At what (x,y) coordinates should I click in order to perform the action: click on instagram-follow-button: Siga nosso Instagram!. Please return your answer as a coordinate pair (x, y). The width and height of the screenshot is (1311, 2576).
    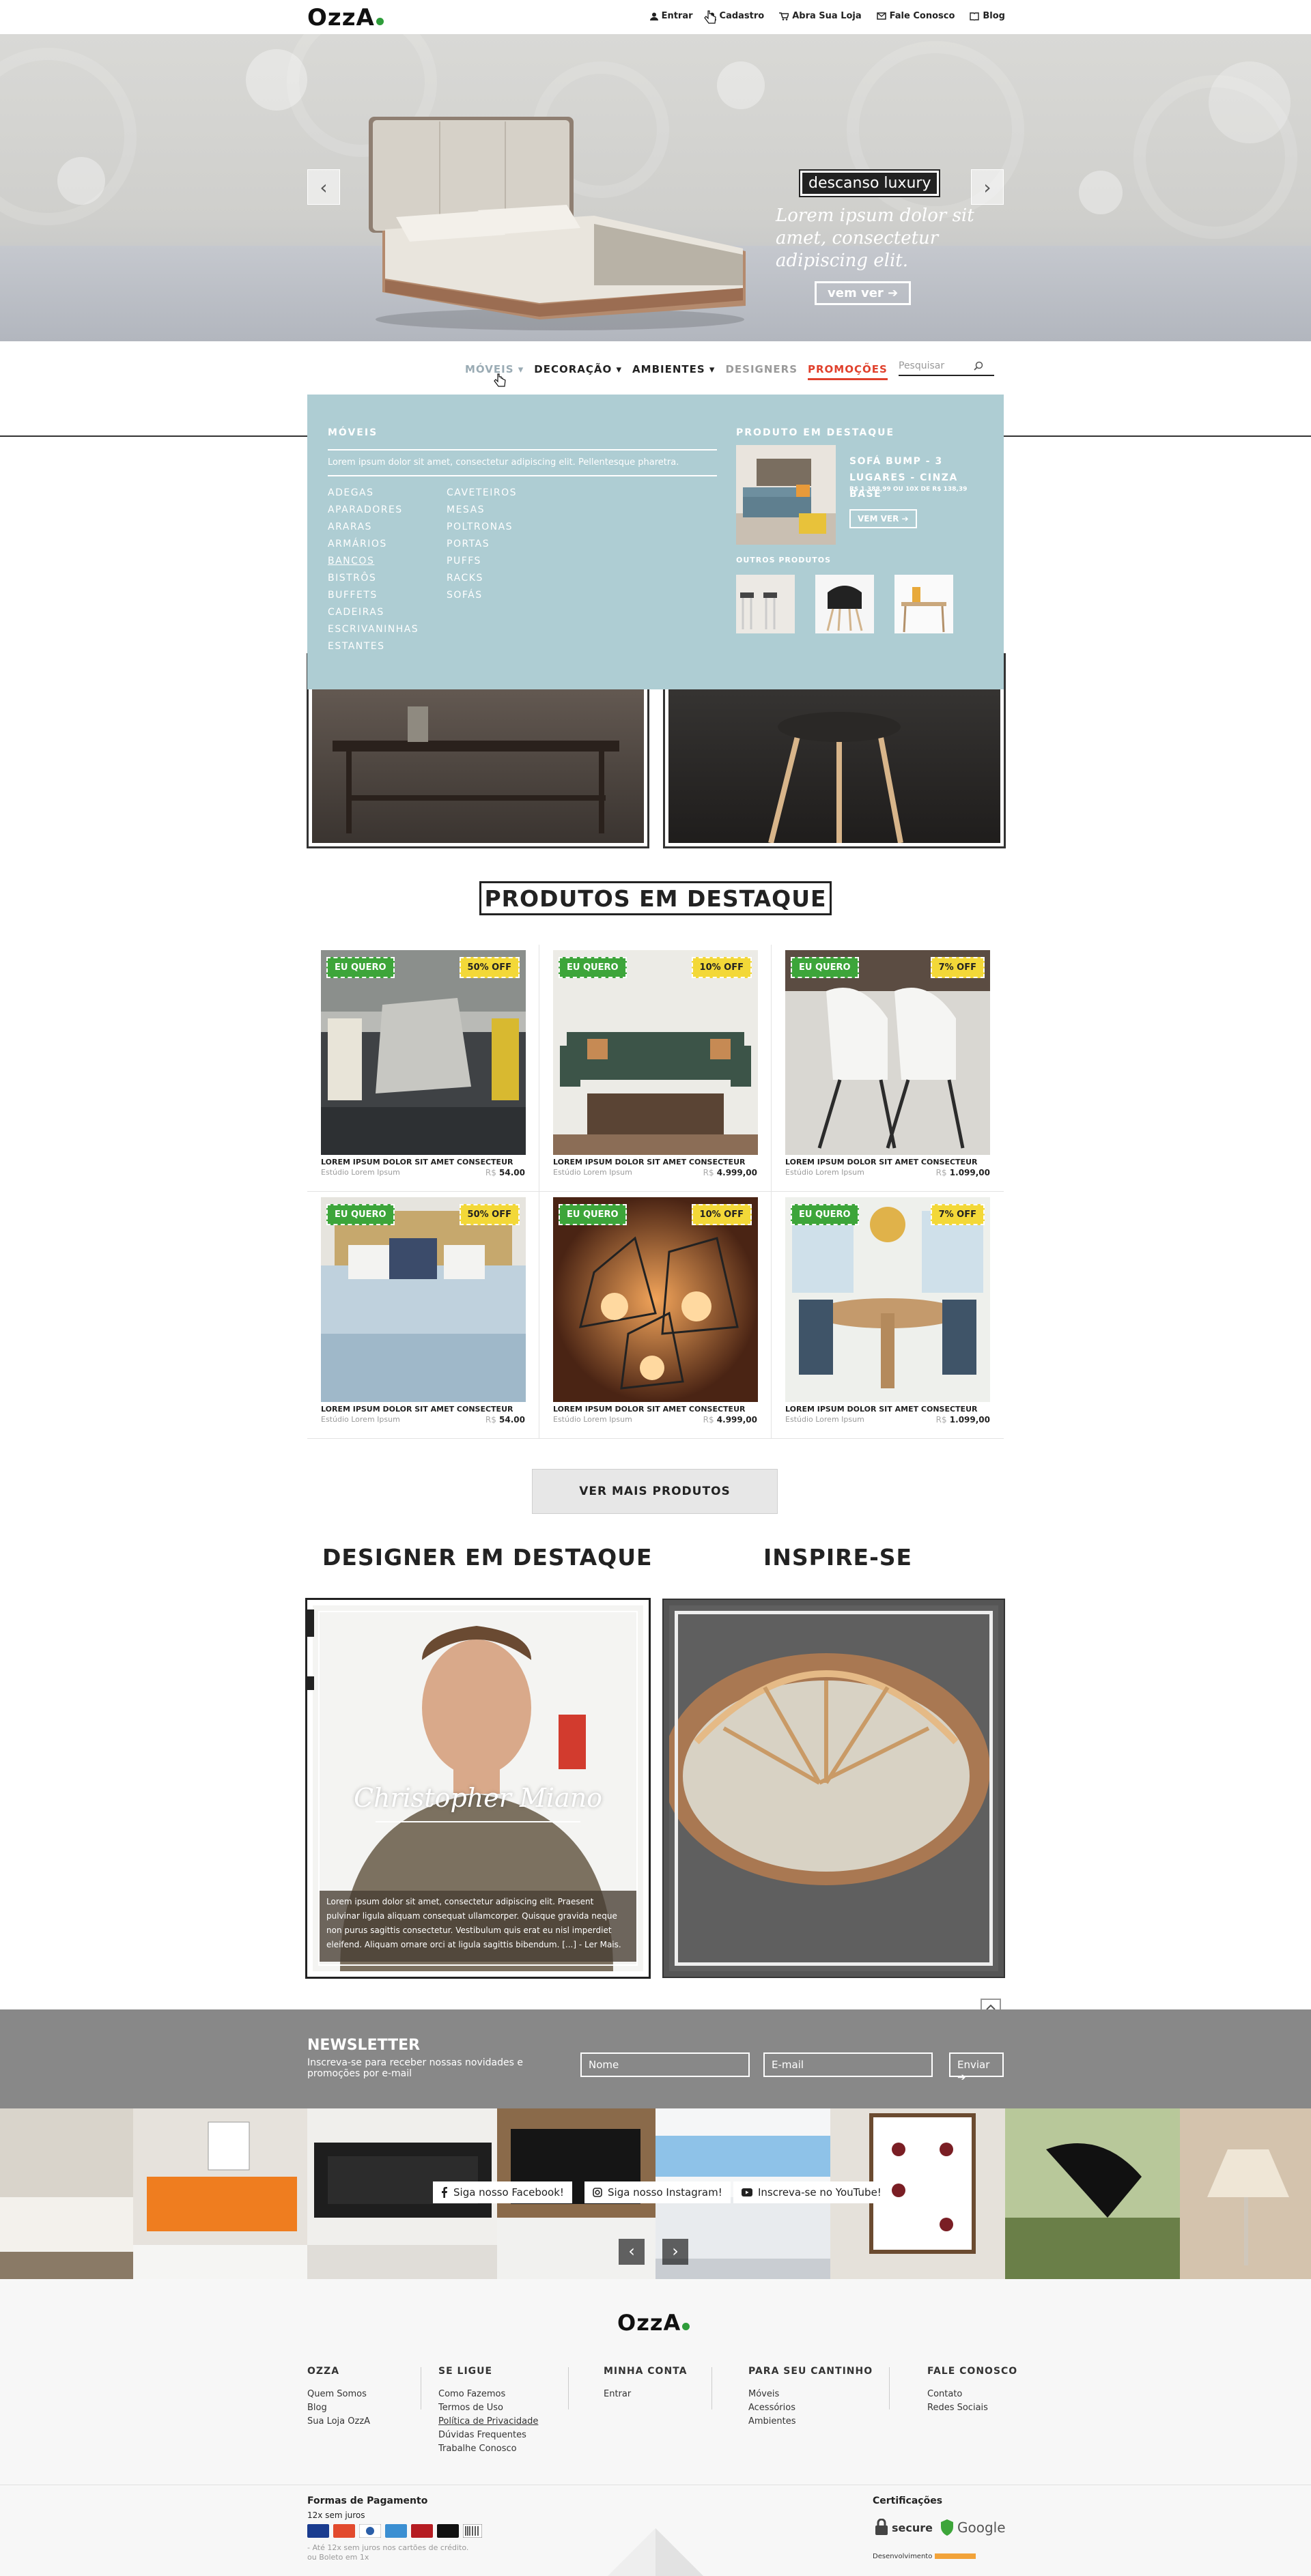
    Looking at the image, I should click on (657, 2192).